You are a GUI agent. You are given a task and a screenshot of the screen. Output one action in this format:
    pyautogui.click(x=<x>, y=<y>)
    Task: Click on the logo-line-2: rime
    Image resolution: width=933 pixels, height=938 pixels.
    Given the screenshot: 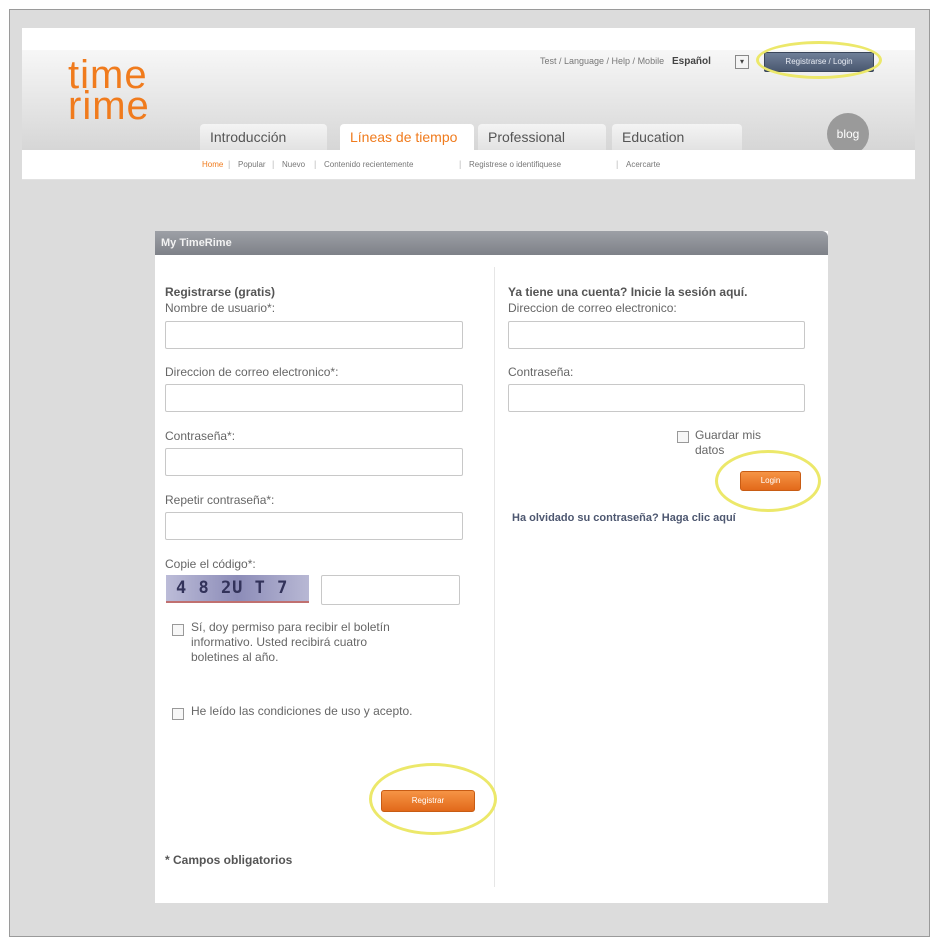 What is the action you would take?
    pyautogui.click(x=109, y=106)
    